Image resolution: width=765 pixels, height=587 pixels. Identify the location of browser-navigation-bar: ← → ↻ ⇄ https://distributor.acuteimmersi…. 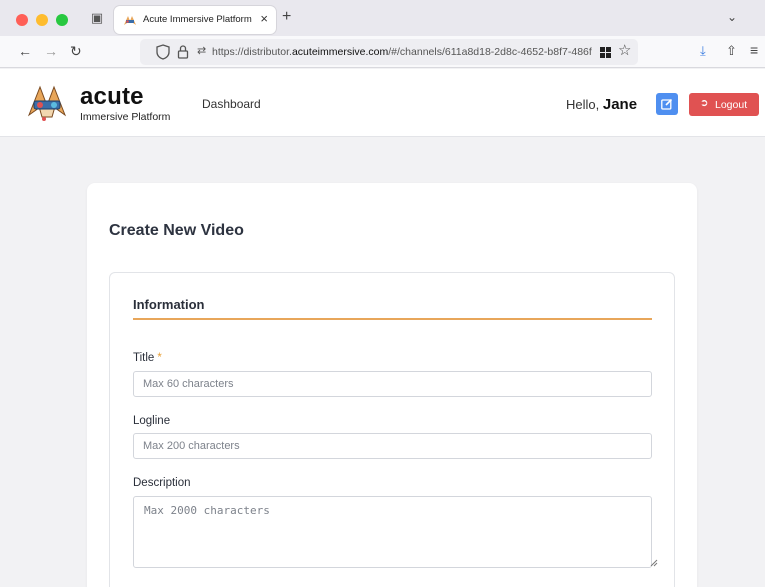
(382, 52).